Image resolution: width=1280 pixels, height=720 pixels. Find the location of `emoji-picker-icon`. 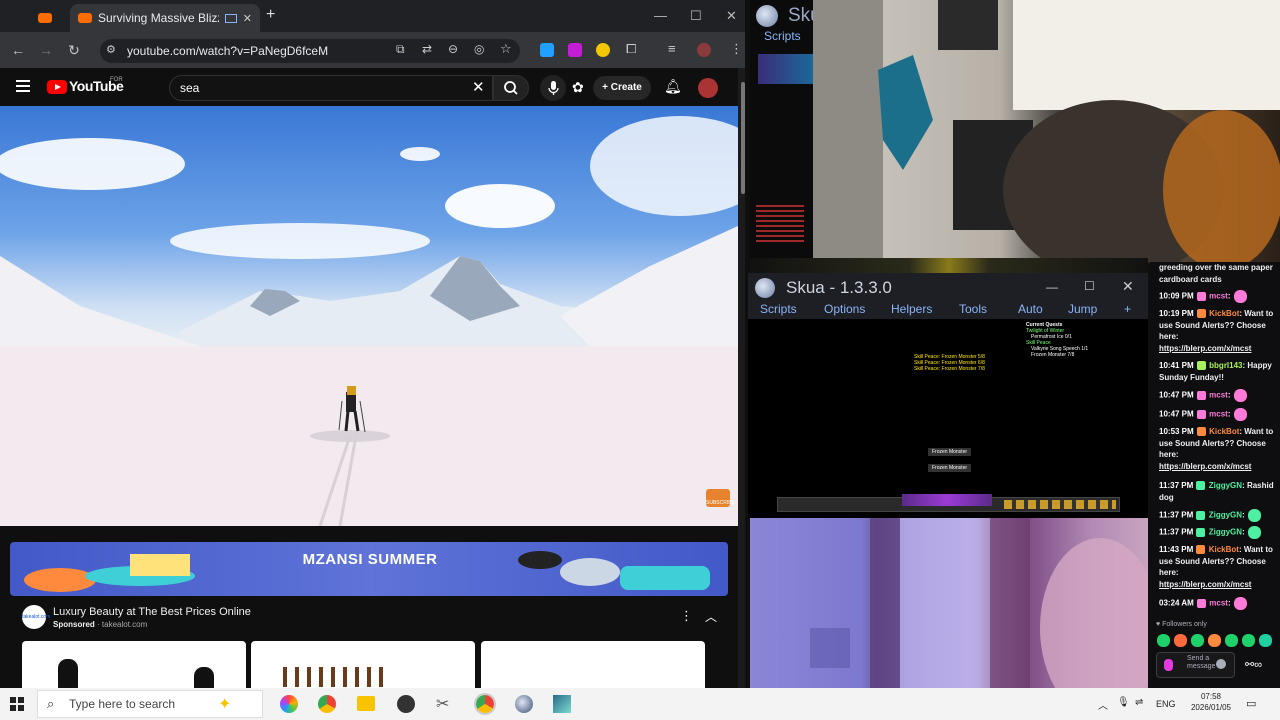

emoji-picker-icon is located at coordinates (1221, 664).